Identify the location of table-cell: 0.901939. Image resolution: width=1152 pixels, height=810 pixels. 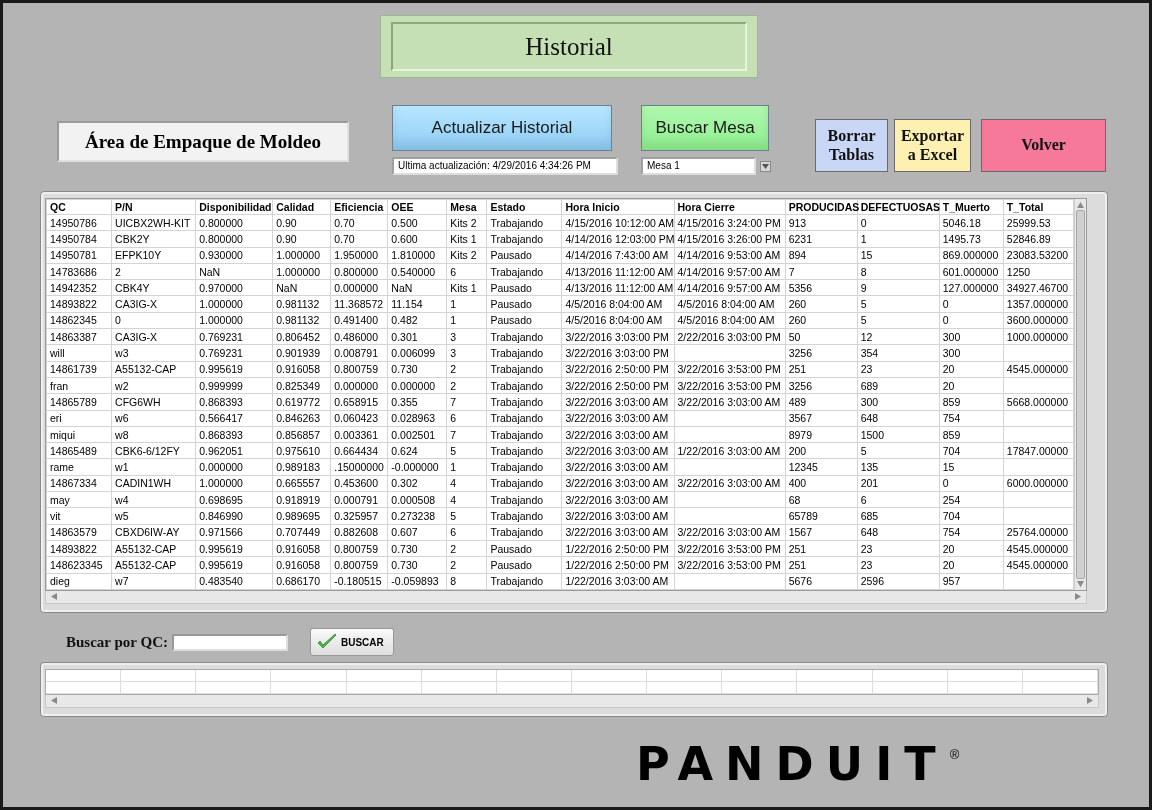
(301, 353).